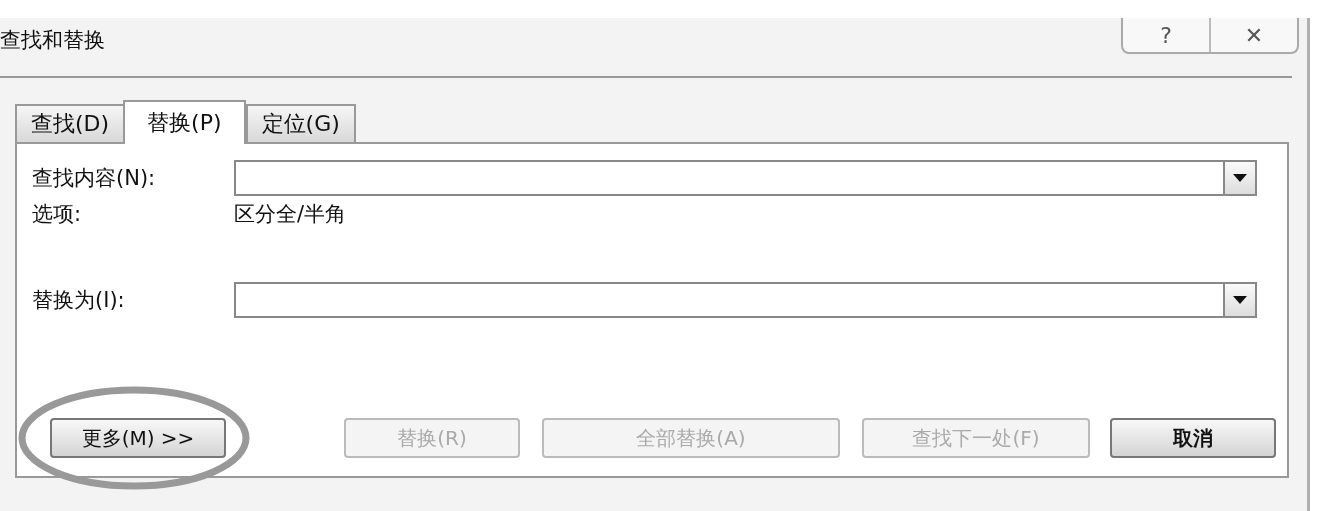 The height and width of the screenshot is (511, 1319). I want to click on field-label: 查找内容(N):, so click(94, 178).